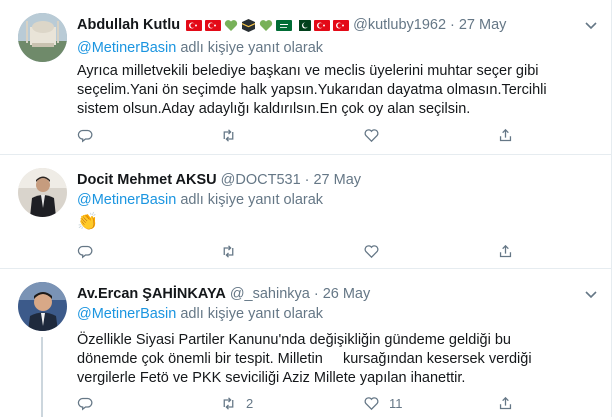 The width and height of the screenshot is (614, 417). Describe the element at coordinates (270, 294) in the screenshot. I see `user-handle: @_sahinkya` at that location.